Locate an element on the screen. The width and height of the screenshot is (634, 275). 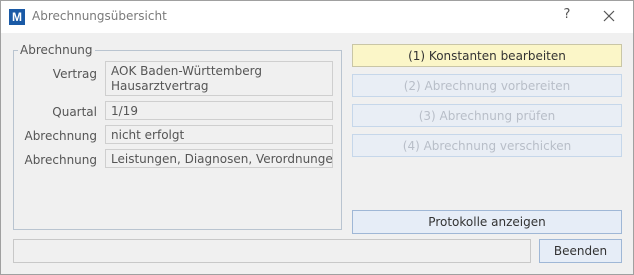
protokolle-anzeigen-button: Protokolle anzeigen is located at coordinates (487, 222).